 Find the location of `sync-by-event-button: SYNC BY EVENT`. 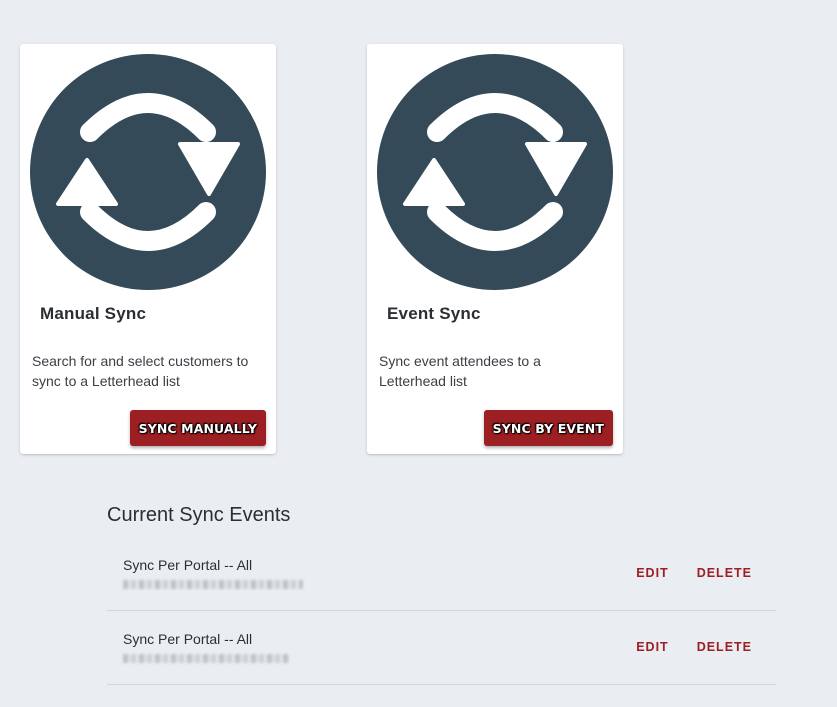

sync-by-event-button: SYNC BY EVENT is located at coordinates (548, 428).